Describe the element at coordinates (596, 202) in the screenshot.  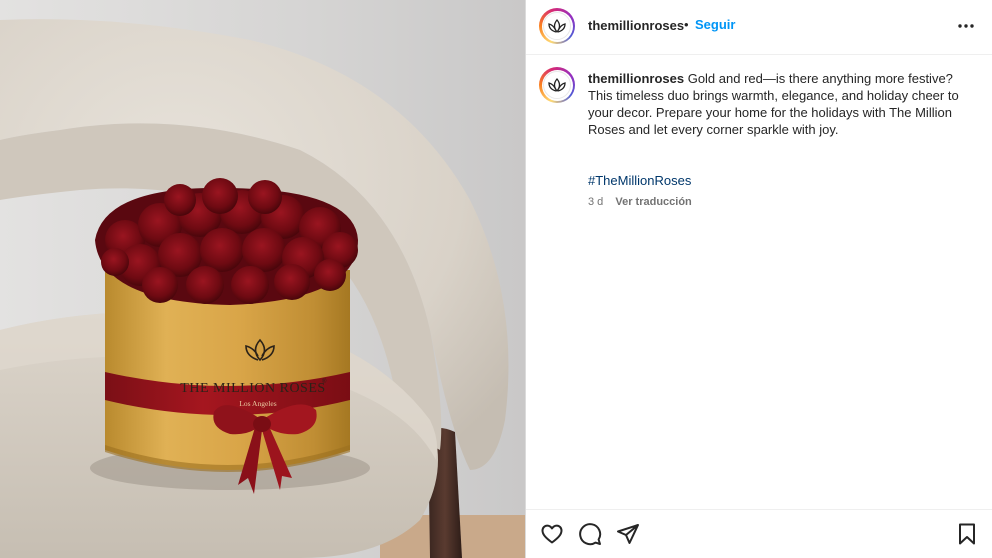
I see `post-time: 3 d` at that location.